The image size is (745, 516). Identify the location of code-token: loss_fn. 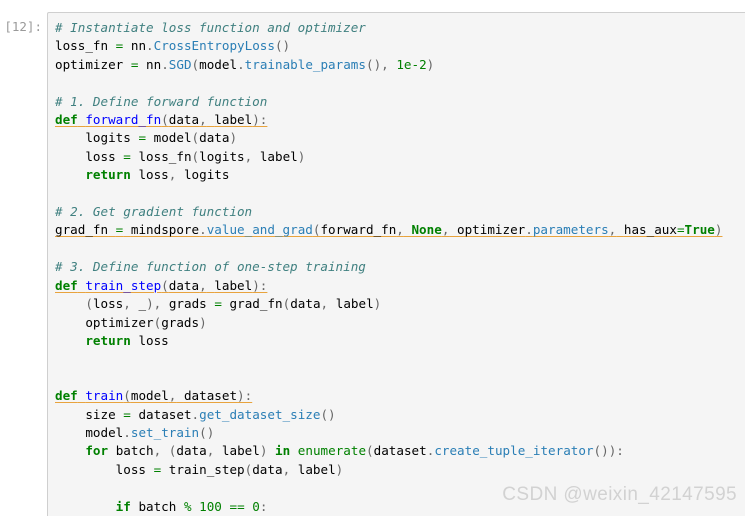
(82, 46).